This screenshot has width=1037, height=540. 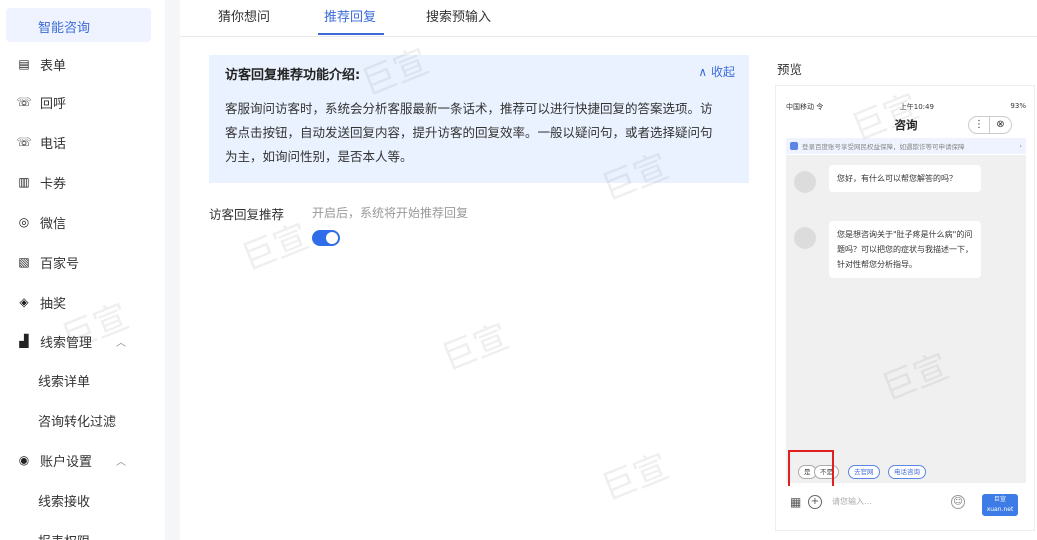 I want to click on sidebar-item-label: 报表权限, so click(x=64, y=535).